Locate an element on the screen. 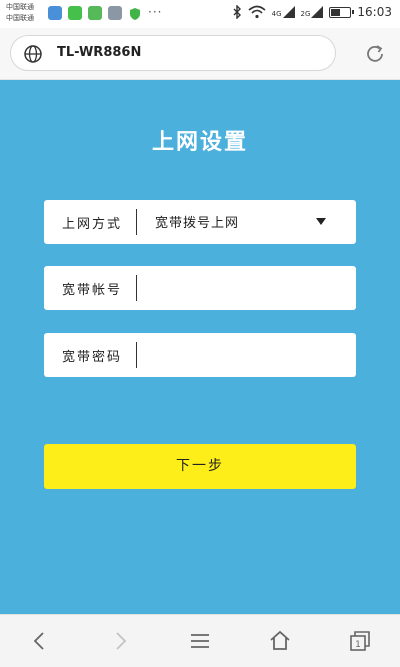 The width and height of the screenshot is (400, 667). url-field: TL-WR886N is located at coordinates (173, 53).